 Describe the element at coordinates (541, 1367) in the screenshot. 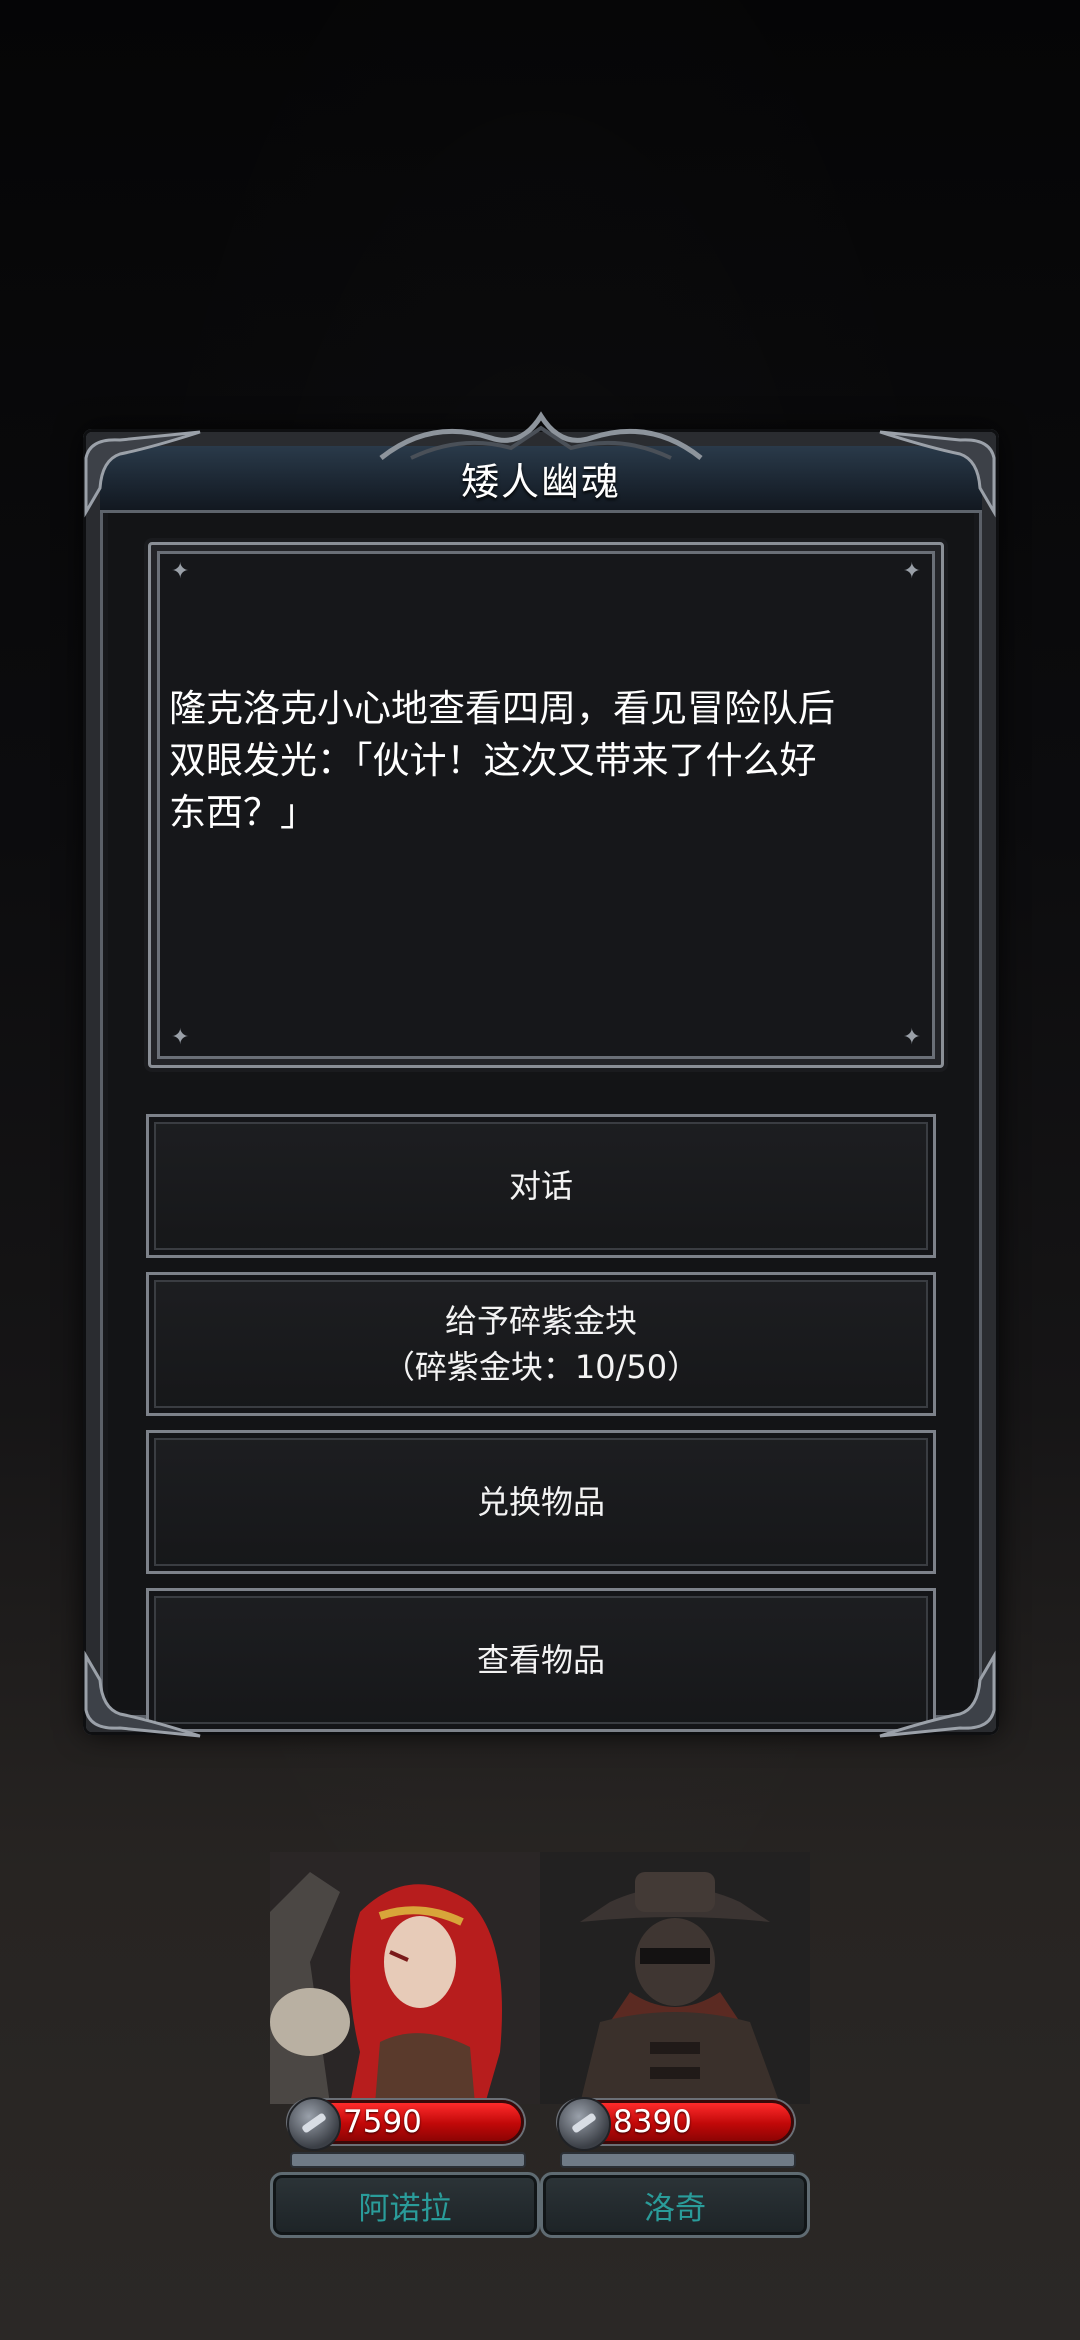

I see `option-sublabel: （碎紫金块：10/50）` at that location.